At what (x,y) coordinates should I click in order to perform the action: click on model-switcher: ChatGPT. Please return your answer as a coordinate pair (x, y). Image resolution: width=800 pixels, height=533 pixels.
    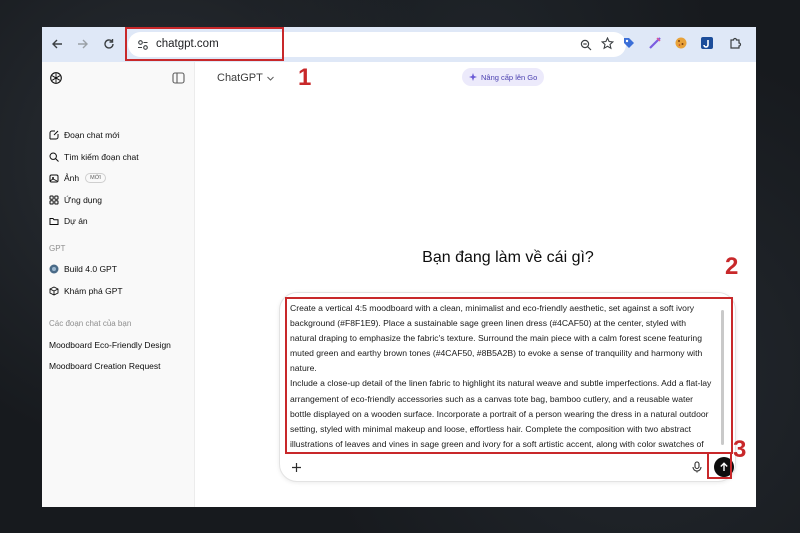
    Looking at the image, I should click on (246, 78).